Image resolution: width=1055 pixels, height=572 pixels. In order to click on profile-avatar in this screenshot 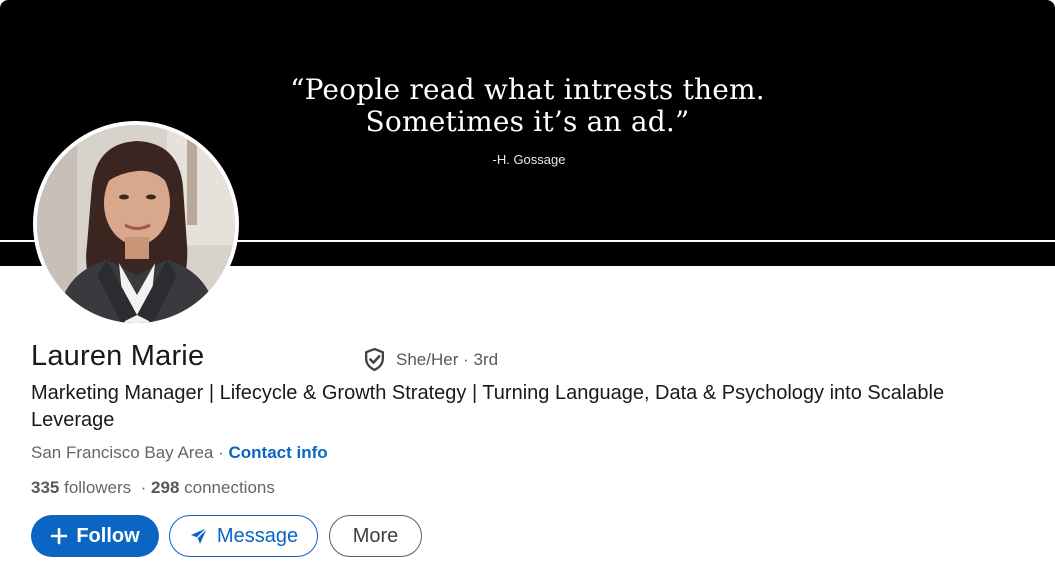, I will do `click(136, 224)`.